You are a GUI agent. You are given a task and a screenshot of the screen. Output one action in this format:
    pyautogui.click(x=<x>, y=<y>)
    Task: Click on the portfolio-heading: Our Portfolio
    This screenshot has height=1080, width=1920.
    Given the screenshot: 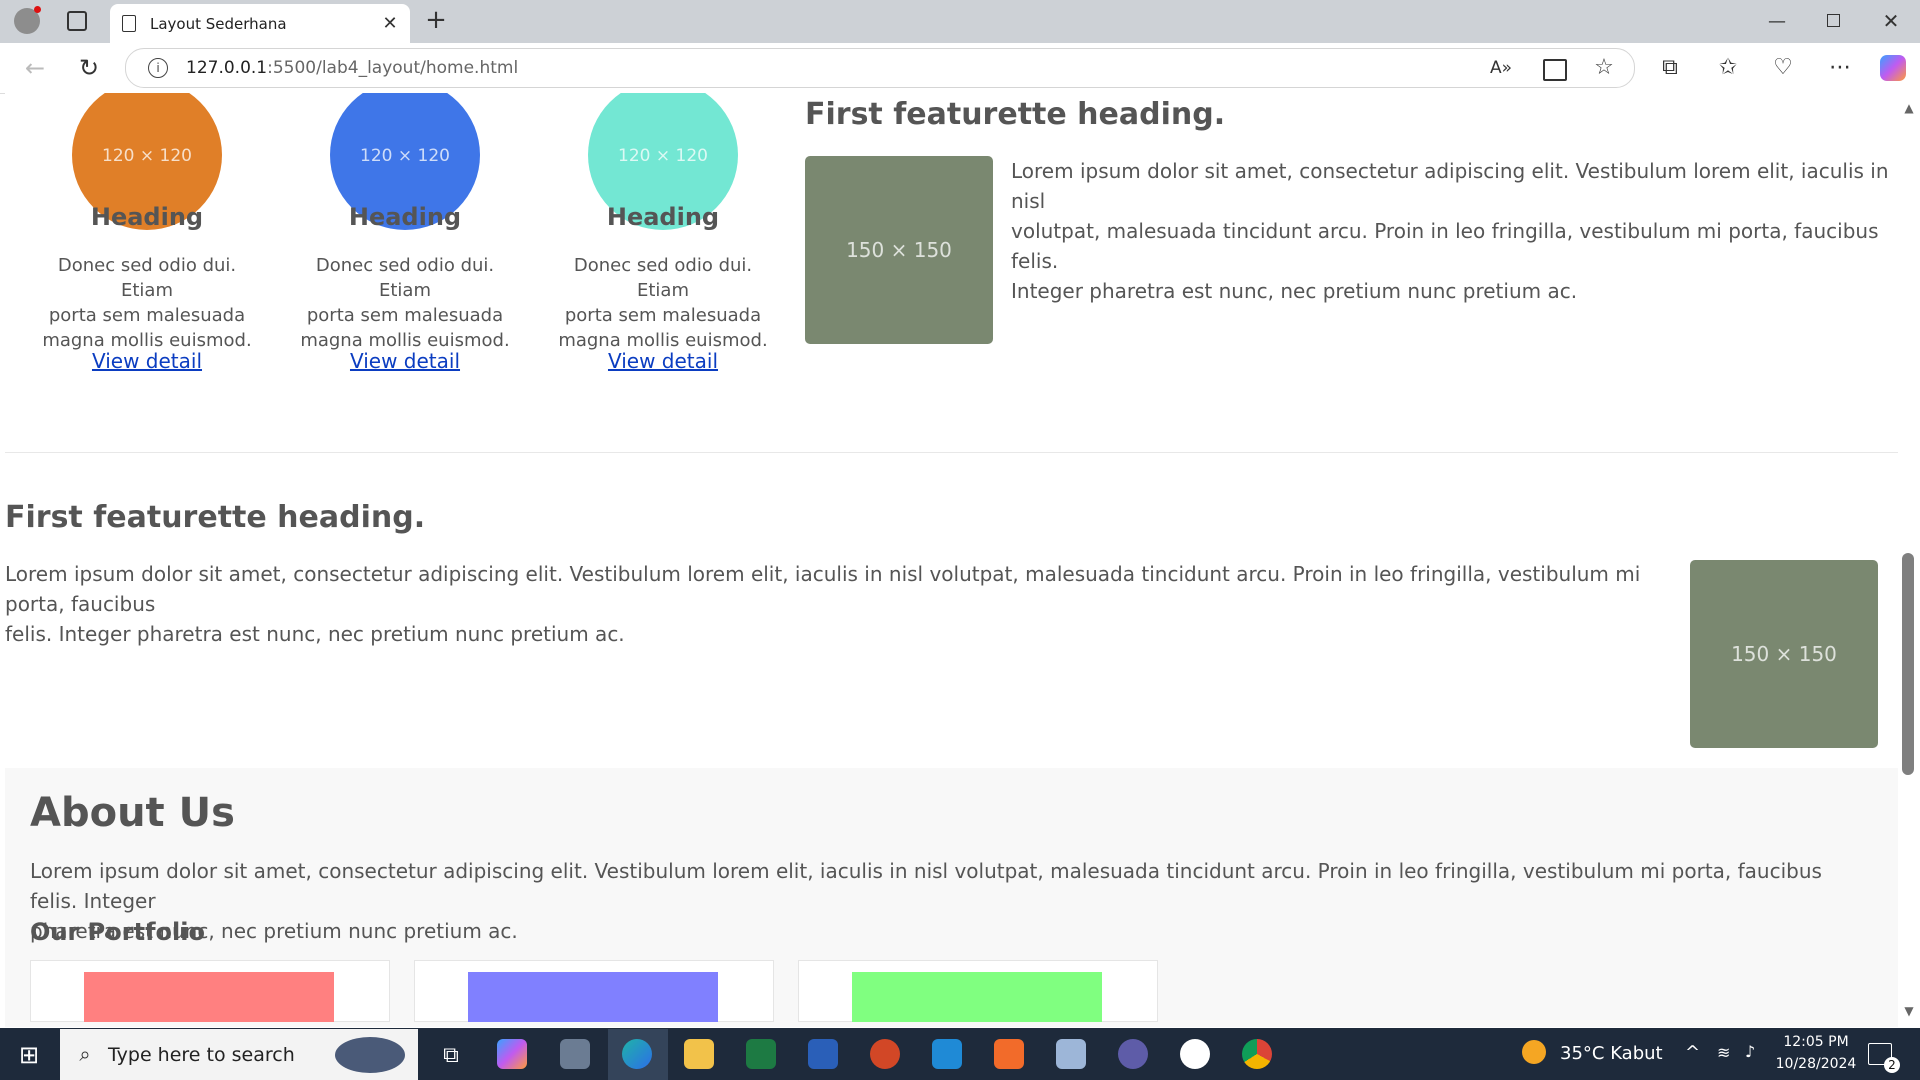 What is the action you would take?
    pyautogui.click(x=117, y=932)
    